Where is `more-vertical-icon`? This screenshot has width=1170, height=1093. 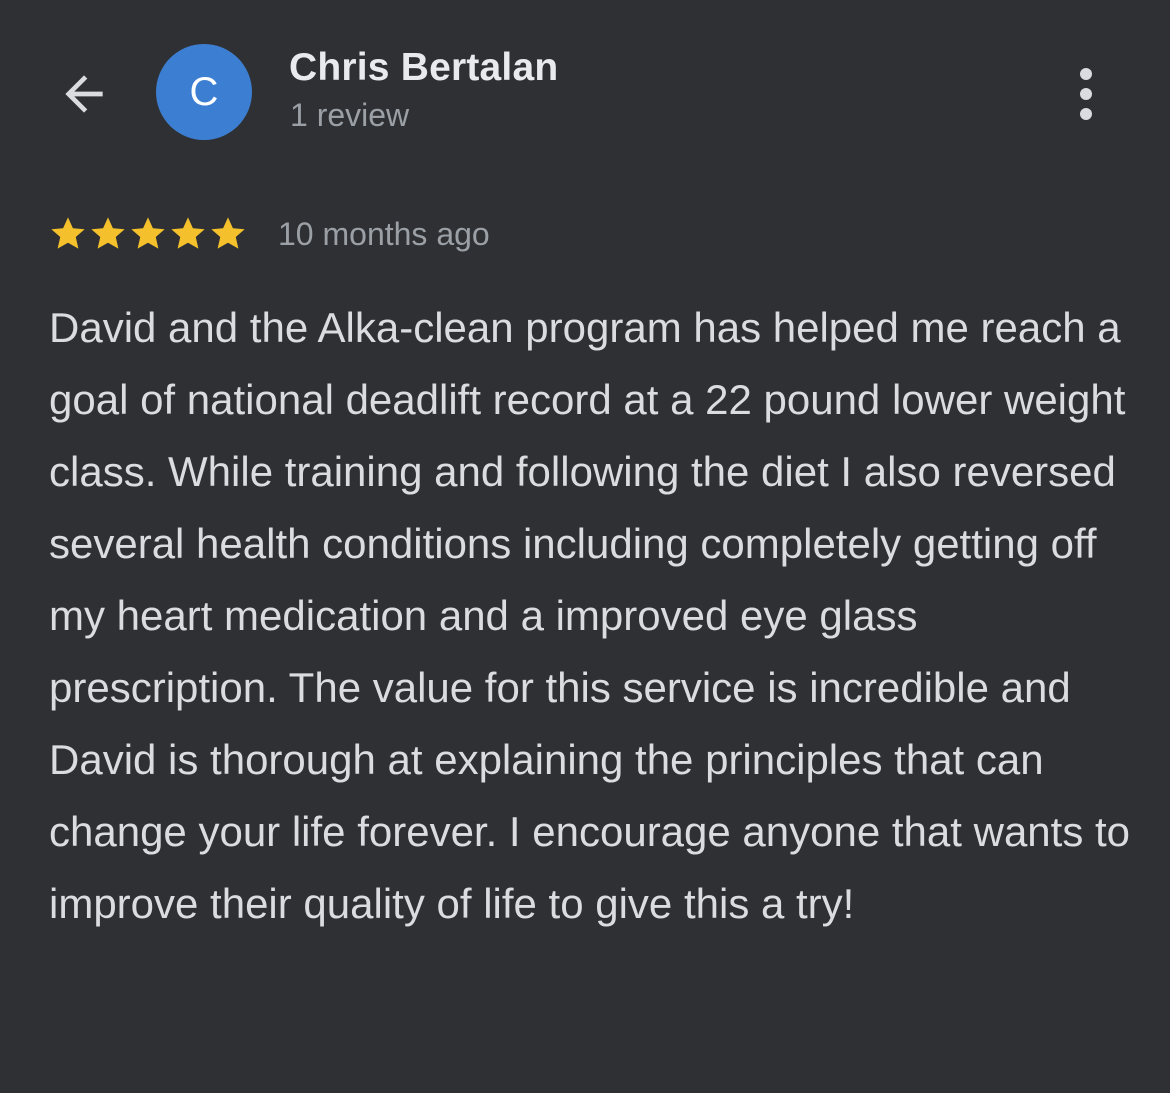
more-vertical-icon is located at coordinates (1086, 94).